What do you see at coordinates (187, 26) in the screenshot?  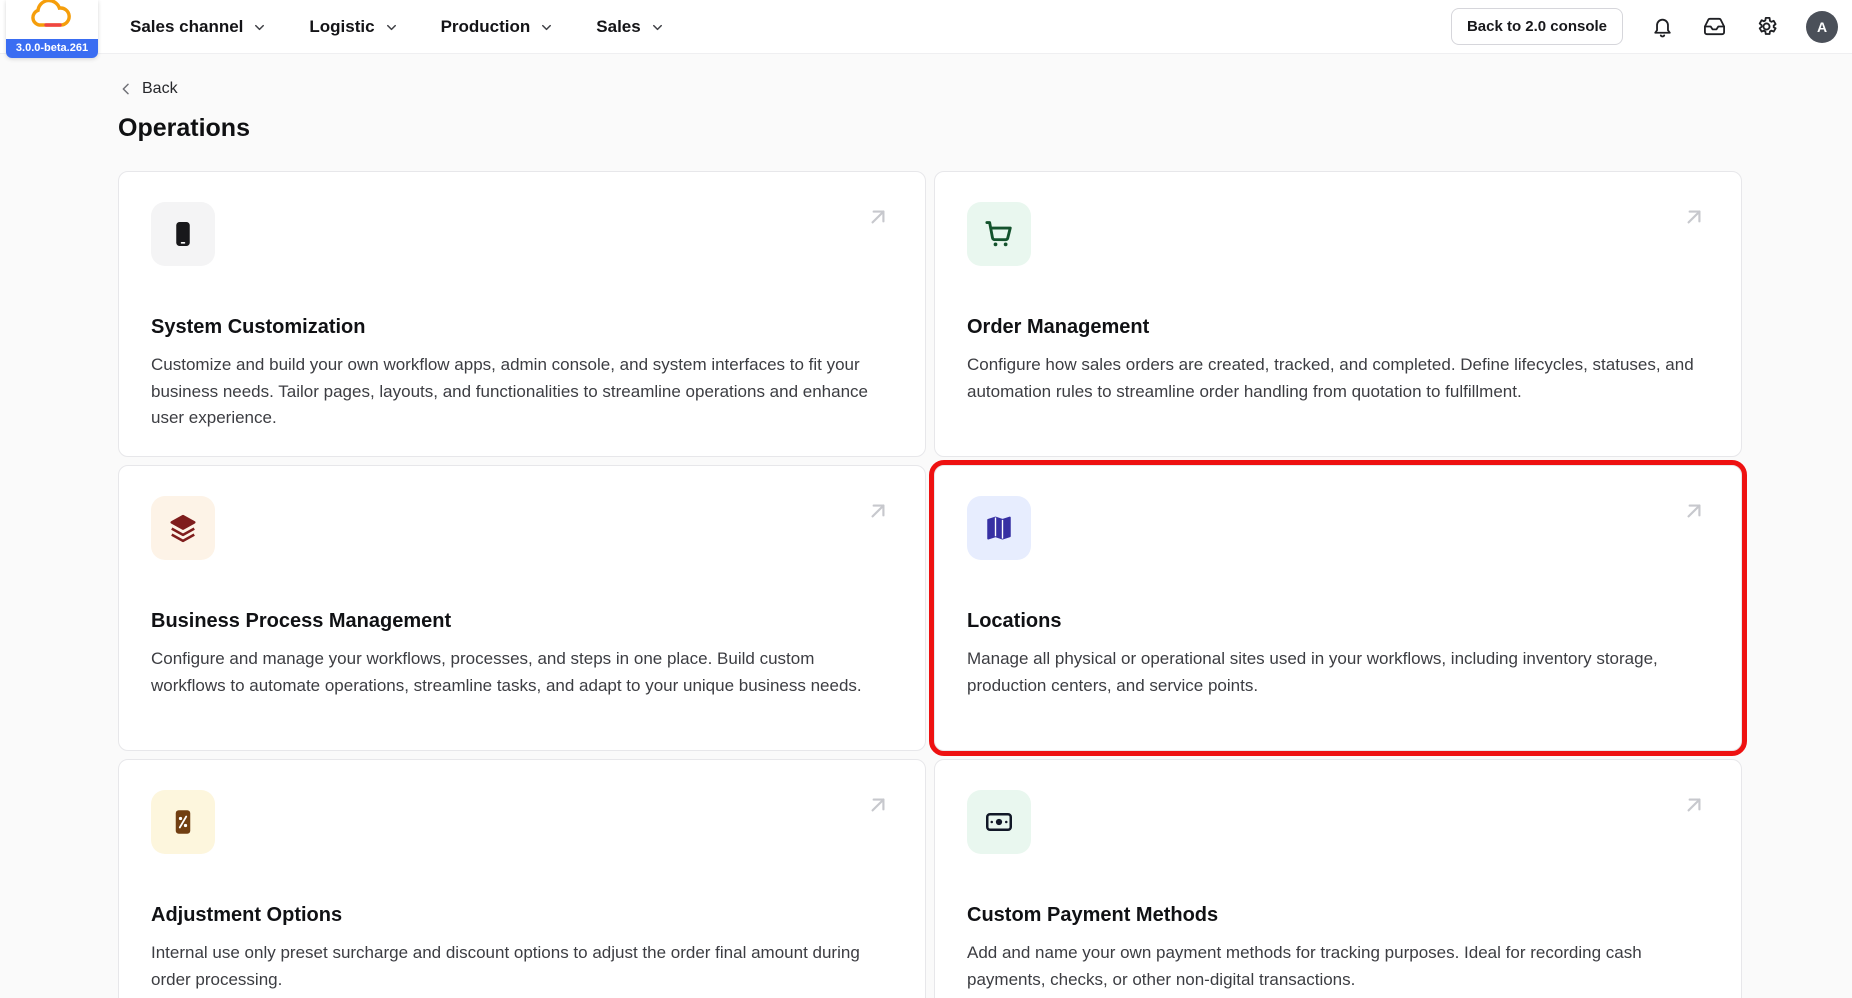 I see `nav-item-label: Sales channel` at bounding box center [187, 26].